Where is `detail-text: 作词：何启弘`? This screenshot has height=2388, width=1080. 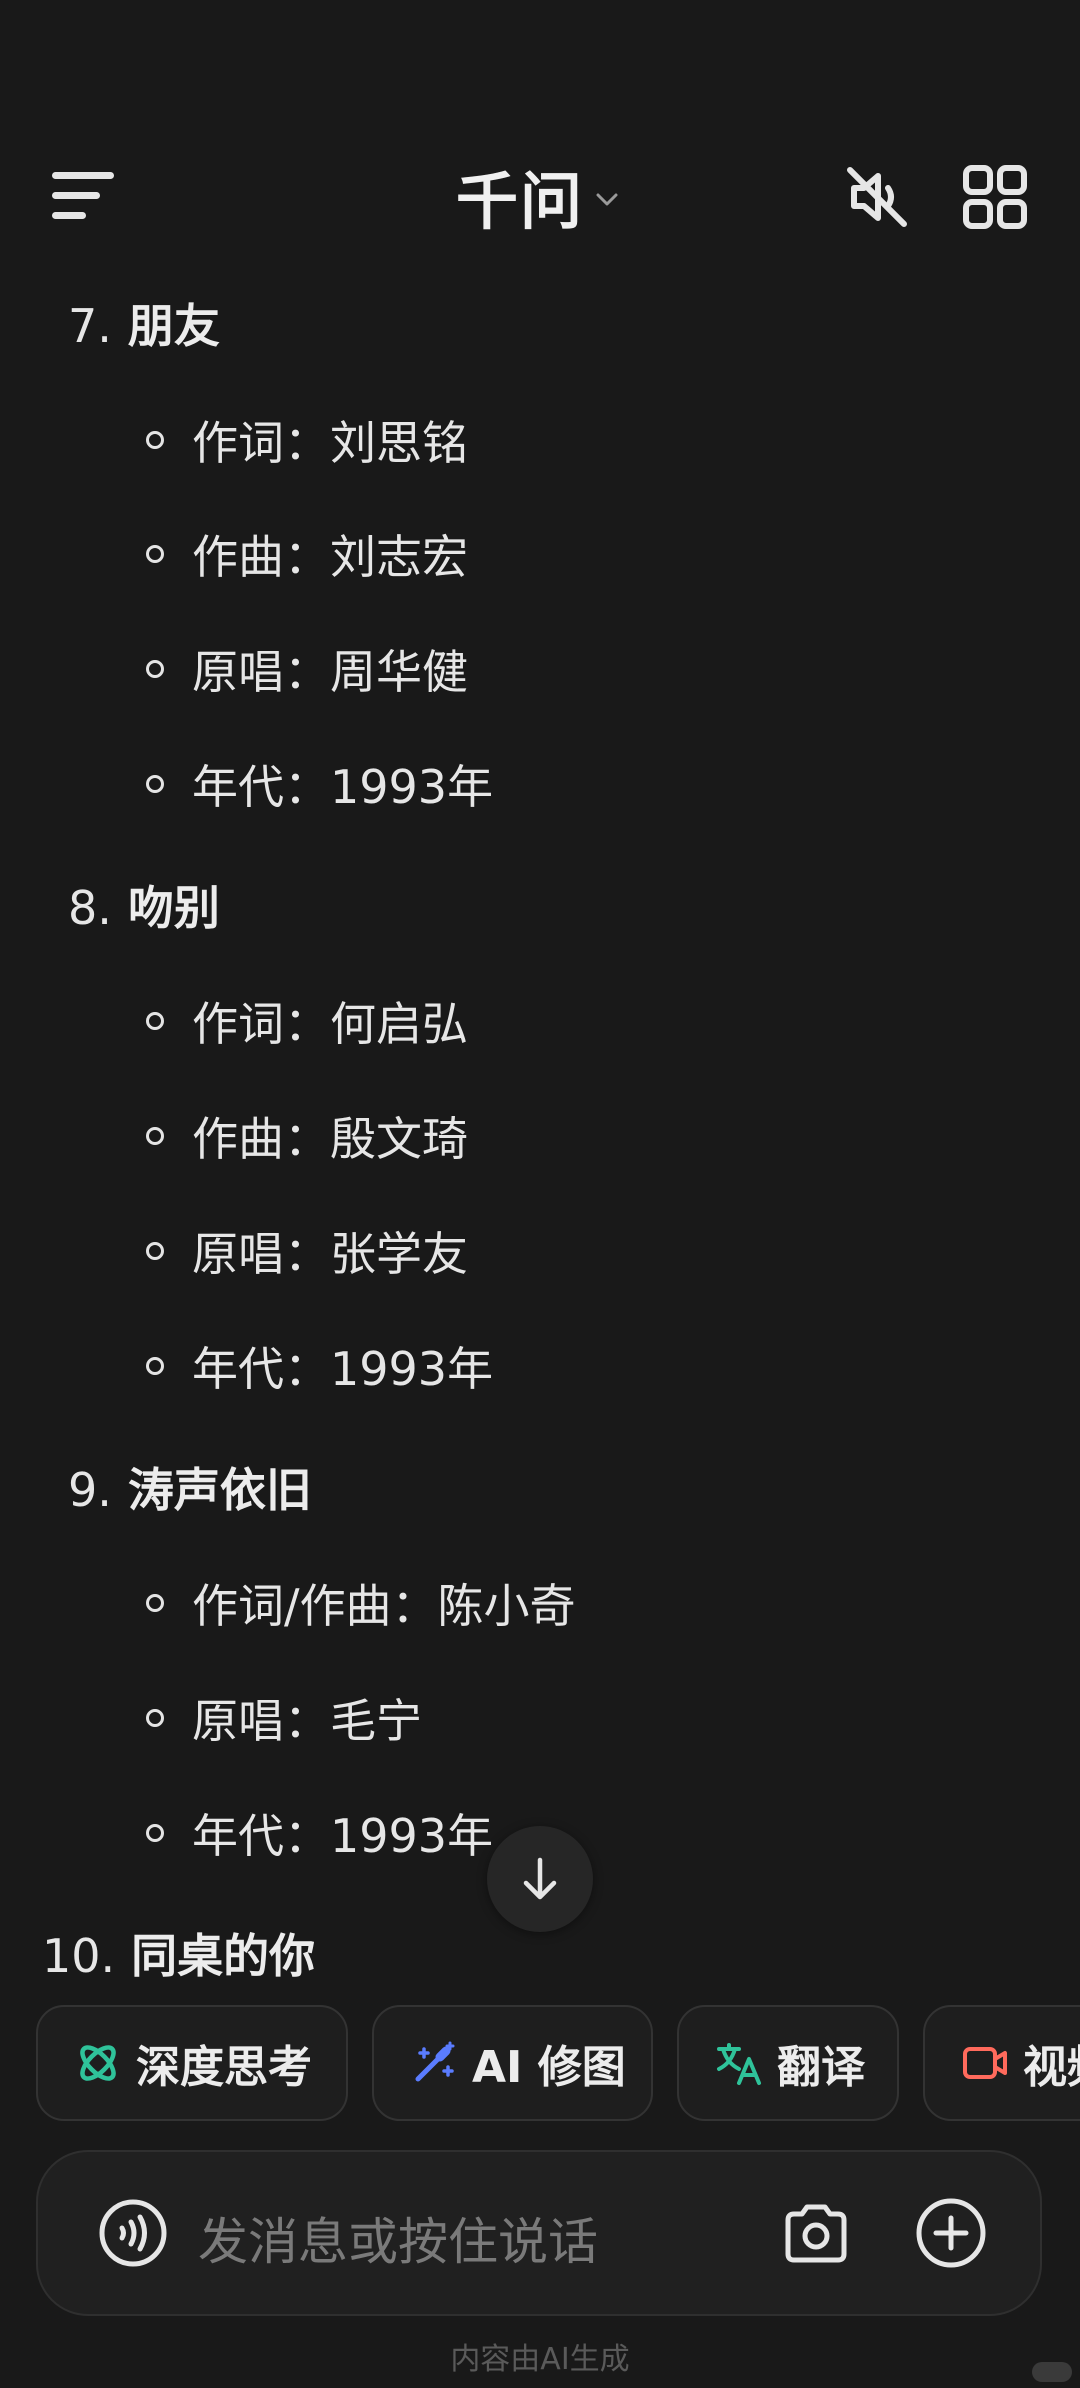 detail-text: 作词：何启弘 is located at coordinates (330, 1024).